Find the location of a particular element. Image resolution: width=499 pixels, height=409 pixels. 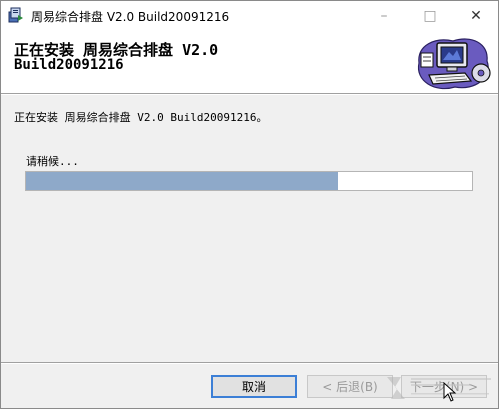

minimize-button: – is located at coordinates (384, 16).